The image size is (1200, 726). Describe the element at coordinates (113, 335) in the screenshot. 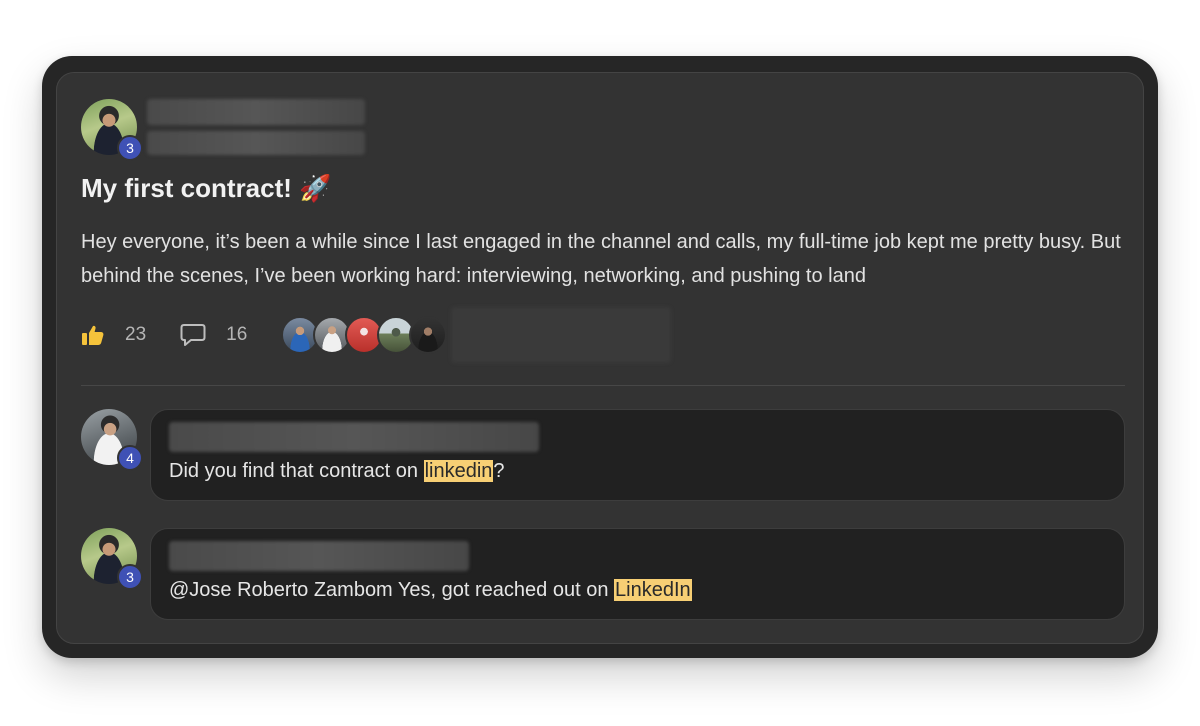

I see `like-button: 23` at that location.